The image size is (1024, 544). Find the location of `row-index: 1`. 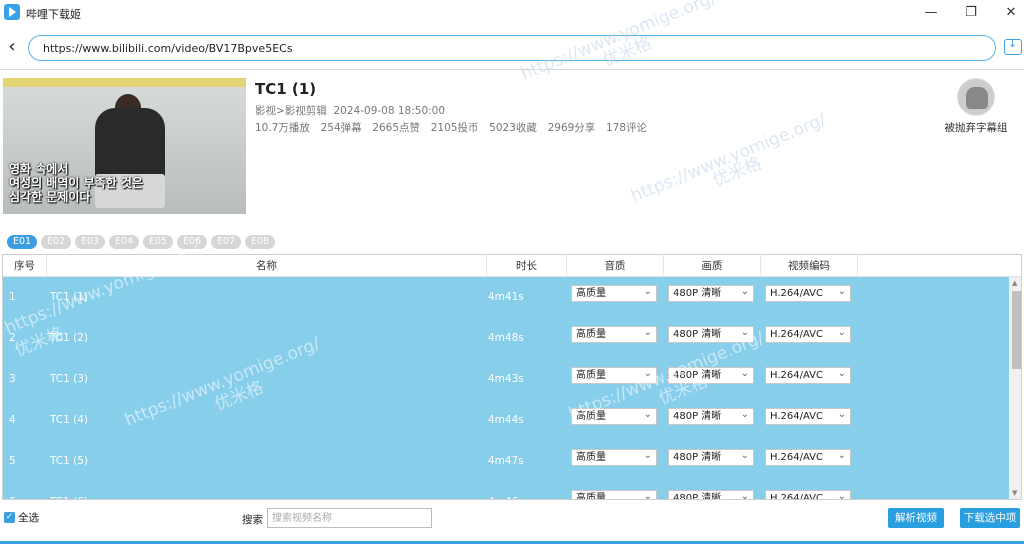

row-index: 1 is located at coordinates (12, 297).